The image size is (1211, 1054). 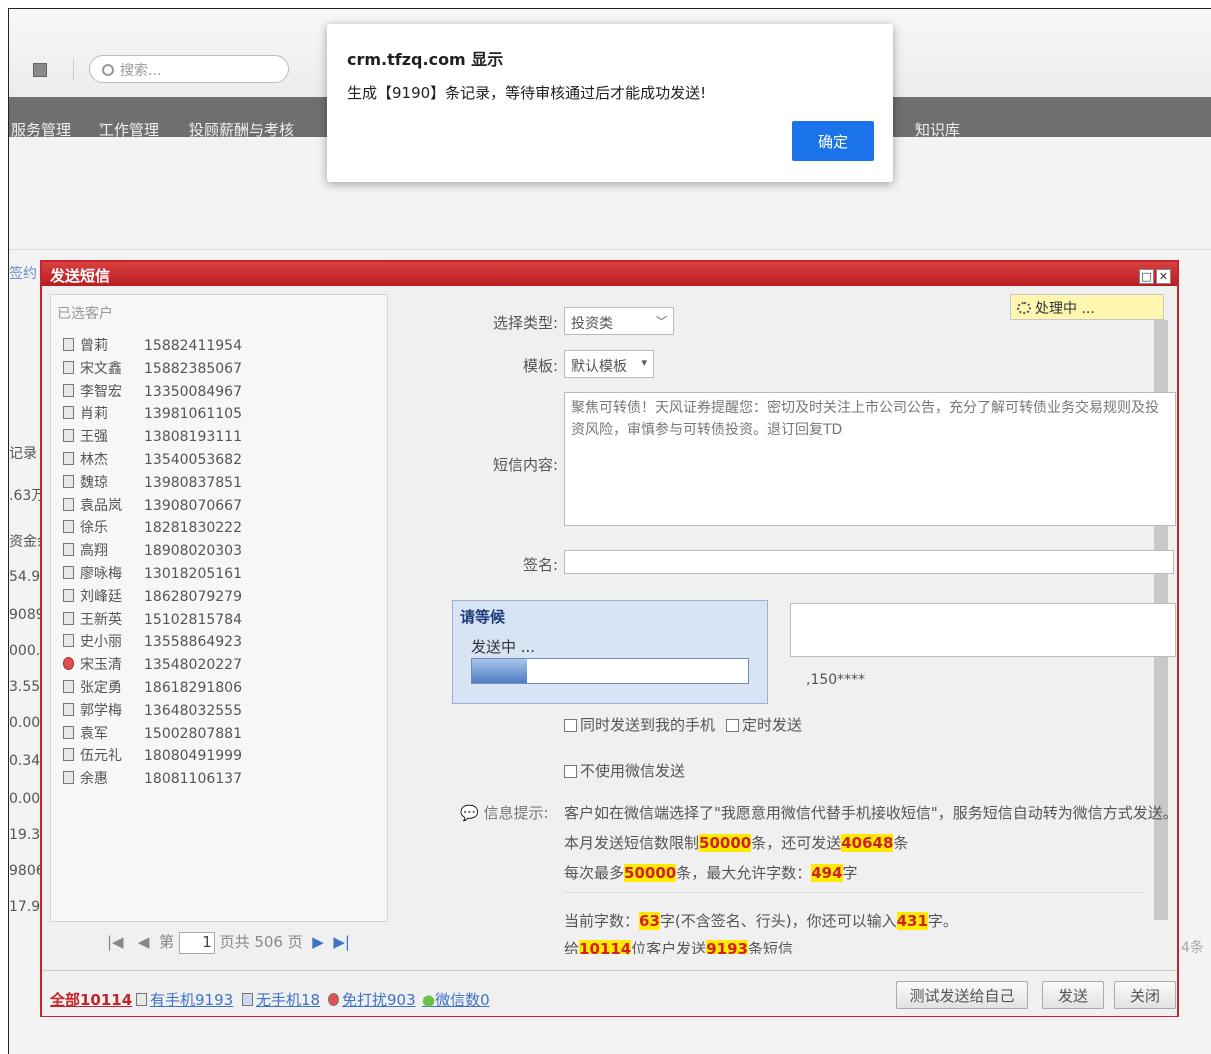 What do you see at coordinates (372, 999) in the screenshot?
I see `filter-no-disturb-link: 免打扰903` at bounding box center [372, 999].